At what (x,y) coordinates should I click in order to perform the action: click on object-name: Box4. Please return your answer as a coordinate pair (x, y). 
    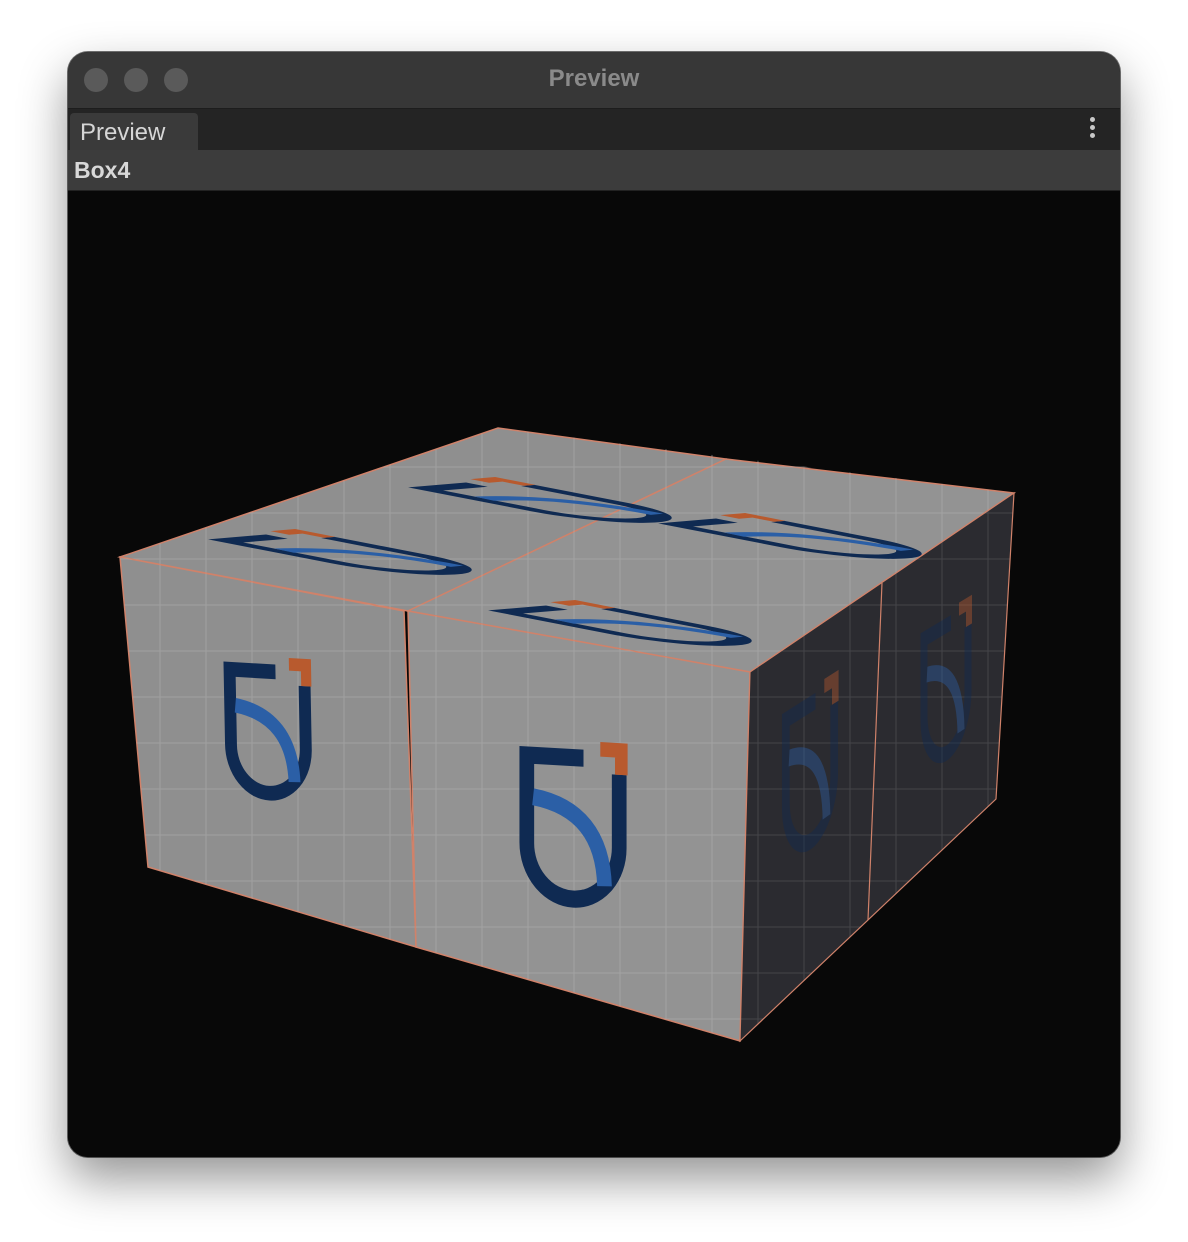
    Looking at the image, I should click on (102, 170).